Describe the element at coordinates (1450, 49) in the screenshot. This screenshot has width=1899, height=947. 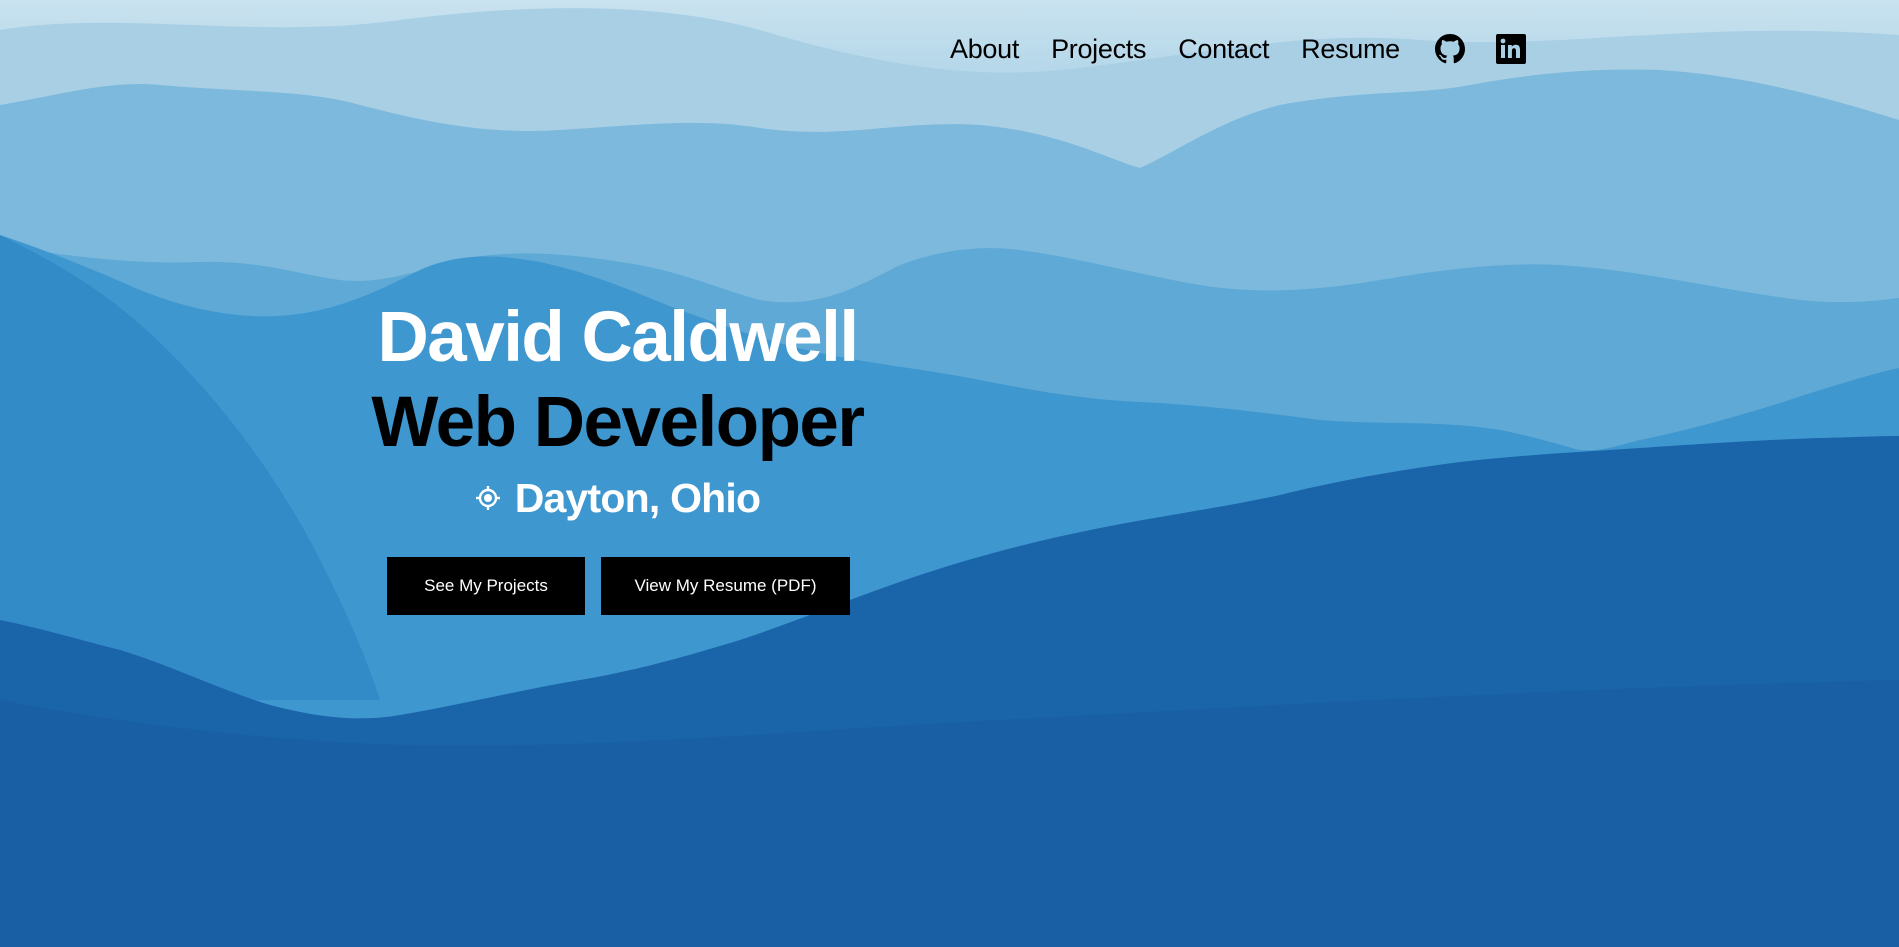
I see `github-icon` at that location.